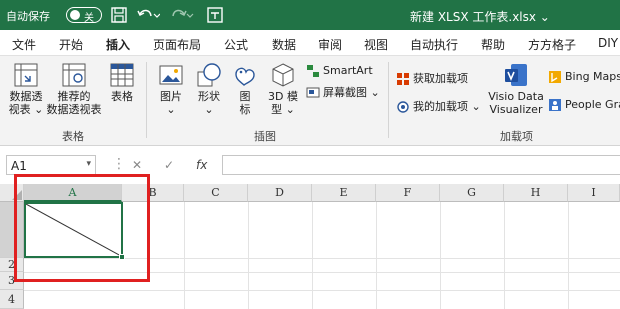 Image resolution: width=620 pixels, height=309 pixels. Describe the element at coordinates (516, 89) in the screenshot. I see `visio-visualizer-button: Visio Data Visualizer` at that location.